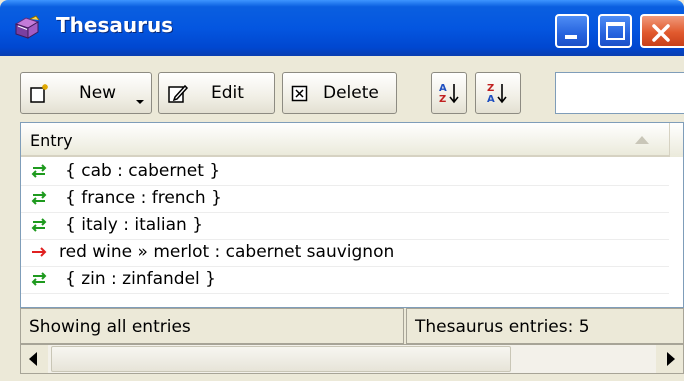 Image resolution: width=684 pixels, height=381 pixels. I want to click on delete-button: Delete, so click(339, 93).